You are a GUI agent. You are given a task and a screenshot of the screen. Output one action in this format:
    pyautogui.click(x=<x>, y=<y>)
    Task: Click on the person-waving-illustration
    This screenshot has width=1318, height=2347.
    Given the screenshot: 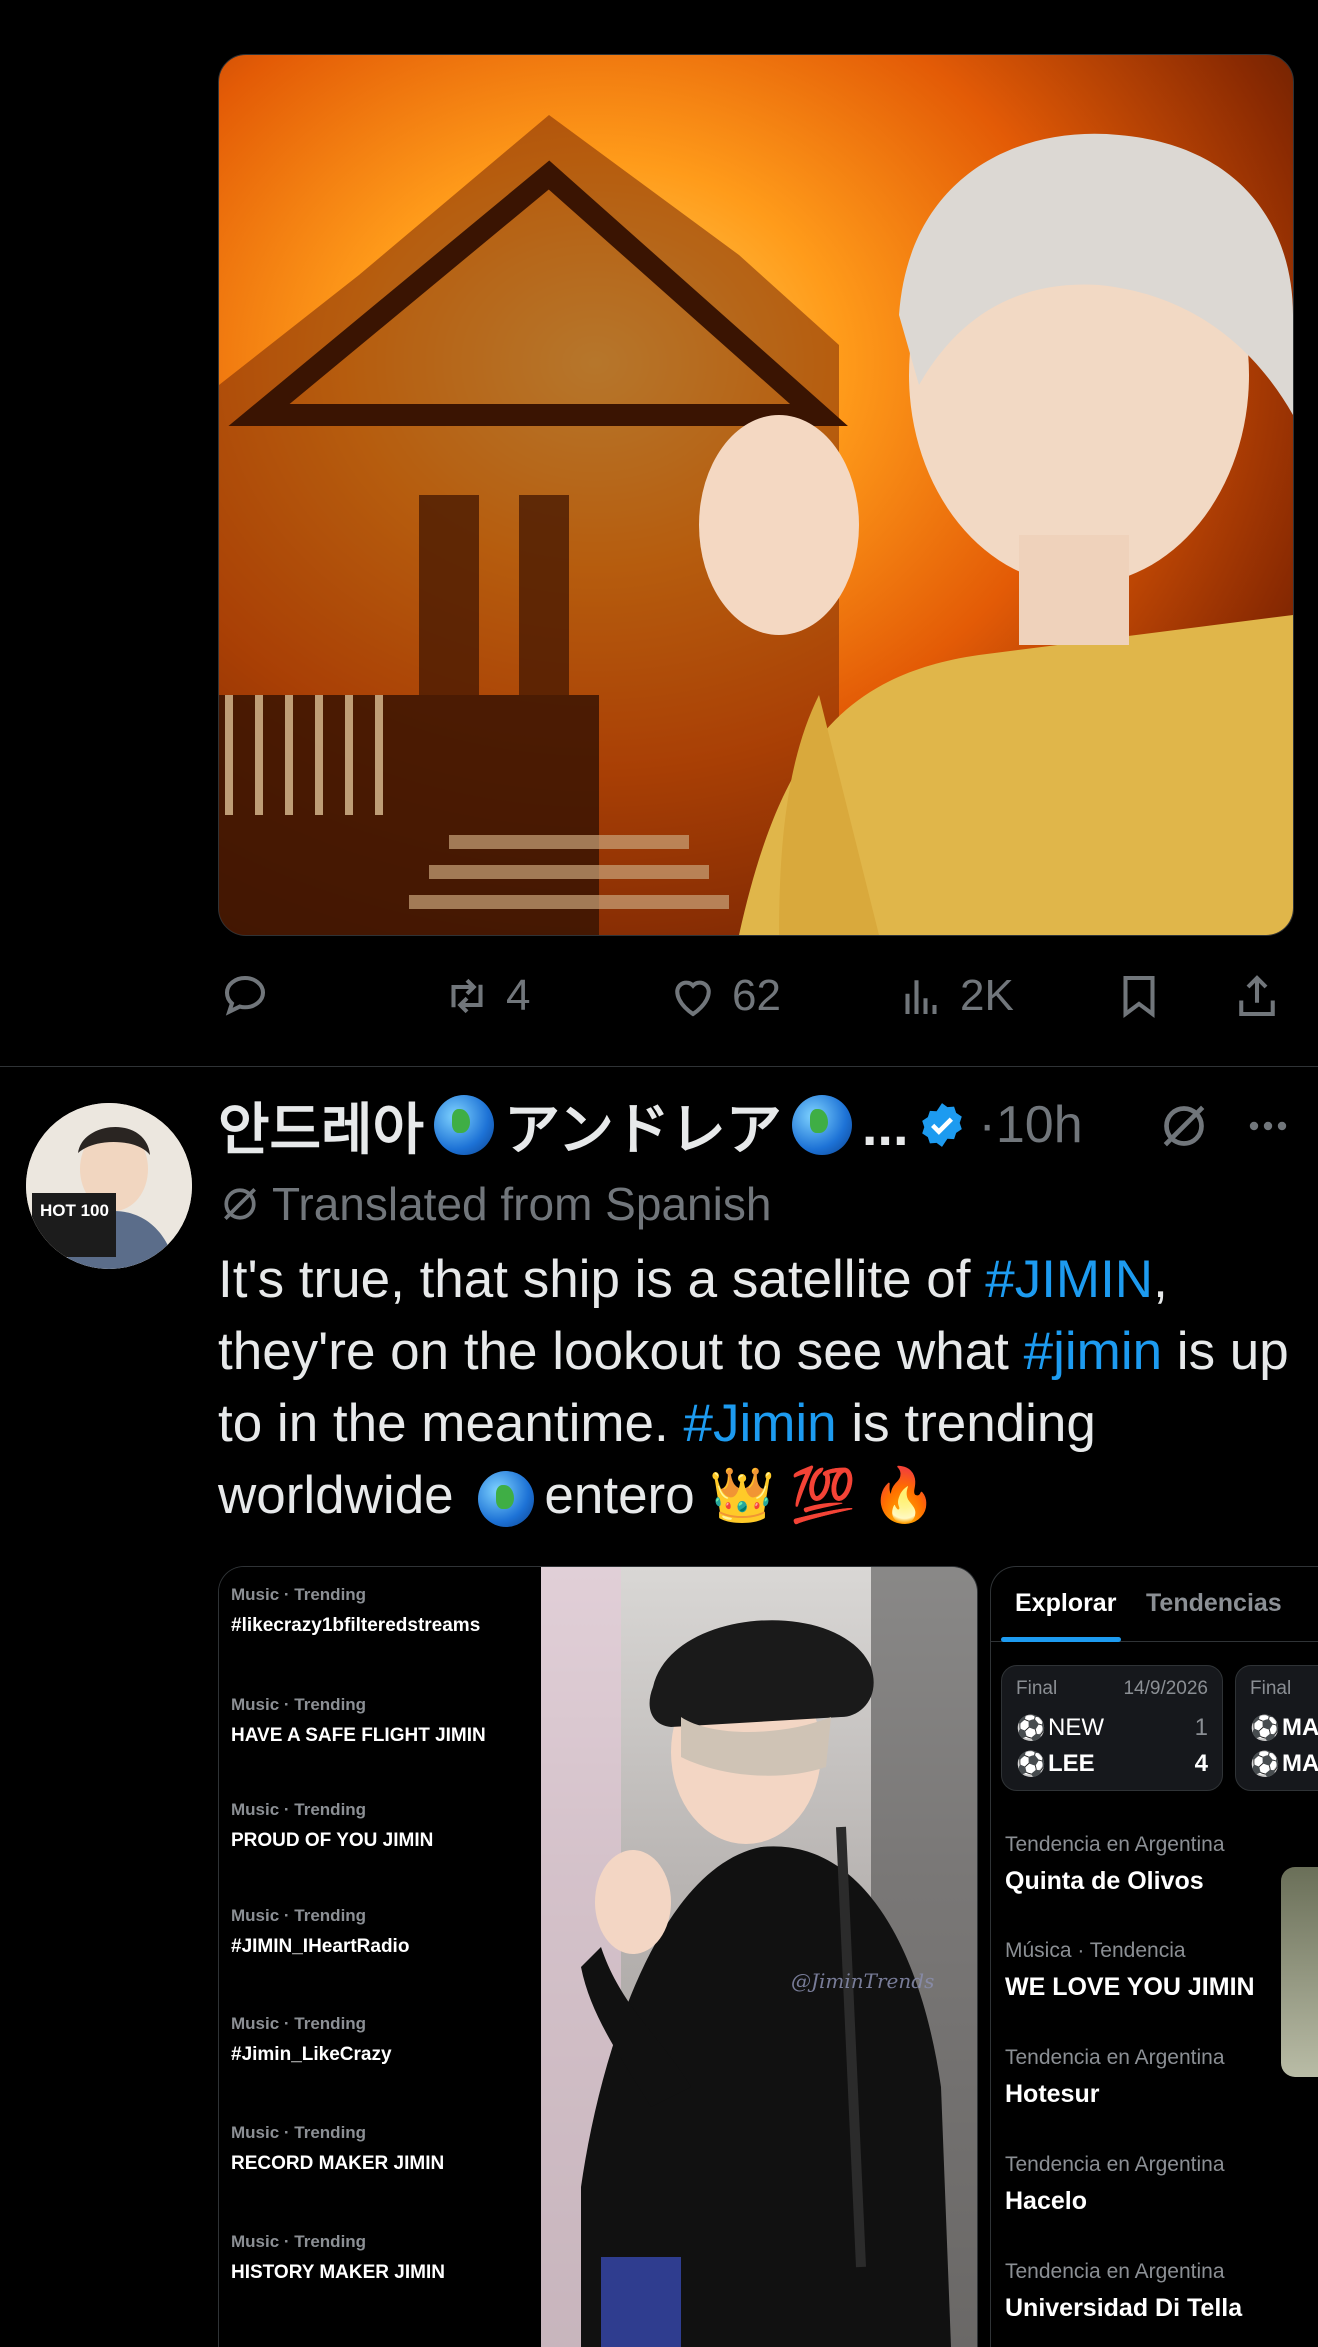 What is the action you would take?
    pyautogui.click(x=759, y=1957)
    